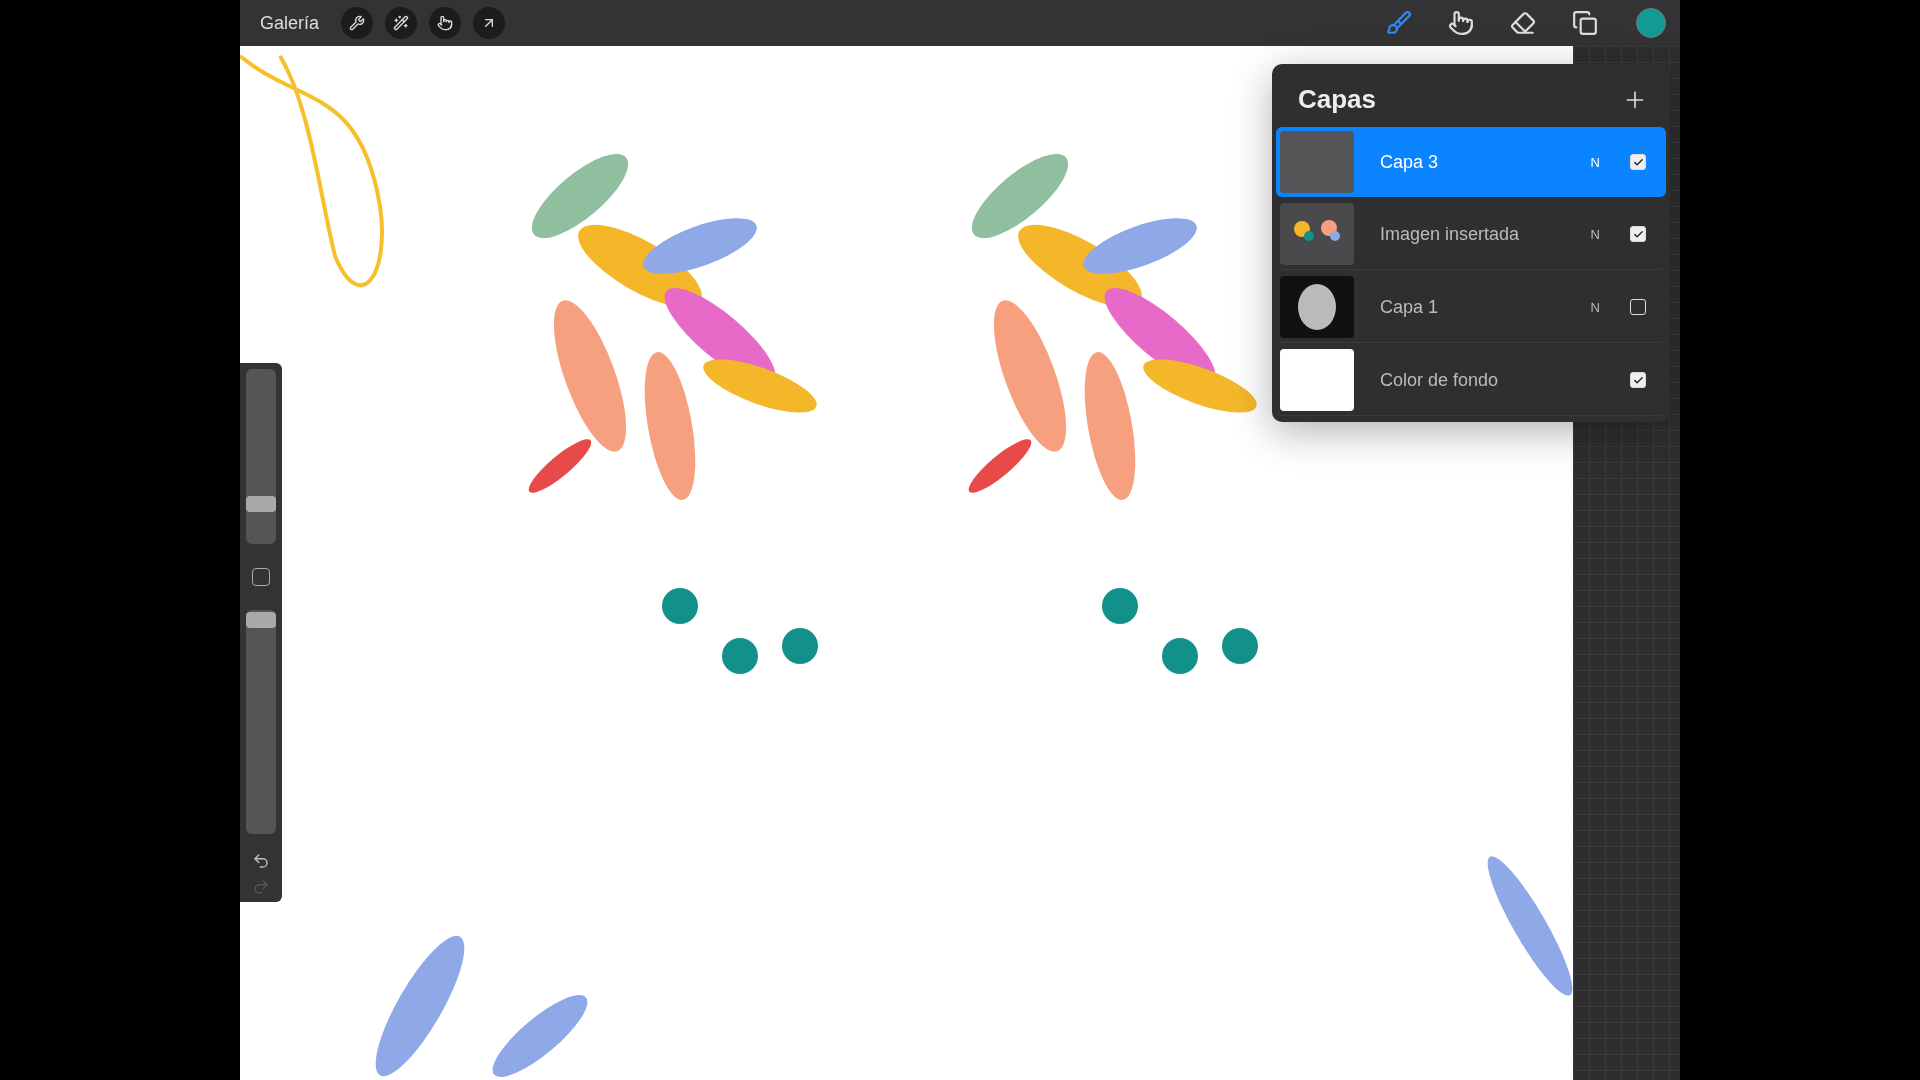  What do you see at coordinates (1523, 23) in the screenshot?
I see `eraser-icon` at bounding box center [1523, 23].